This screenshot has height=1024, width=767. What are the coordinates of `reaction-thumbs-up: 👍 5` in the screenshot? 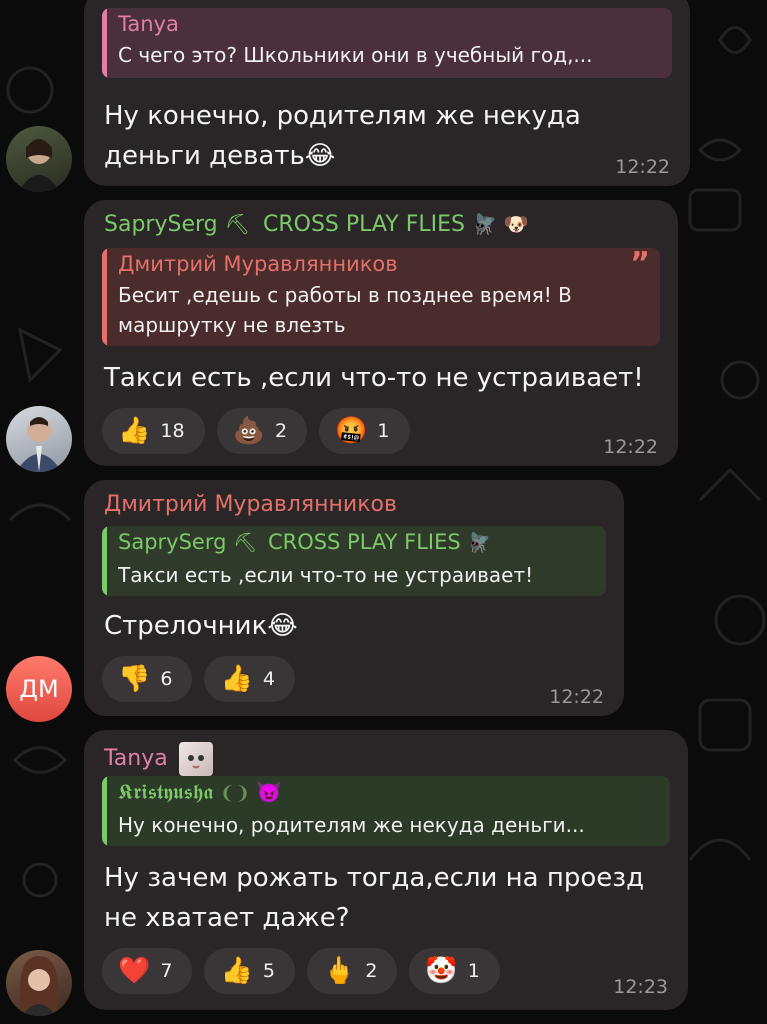 It's located at (249, 971).